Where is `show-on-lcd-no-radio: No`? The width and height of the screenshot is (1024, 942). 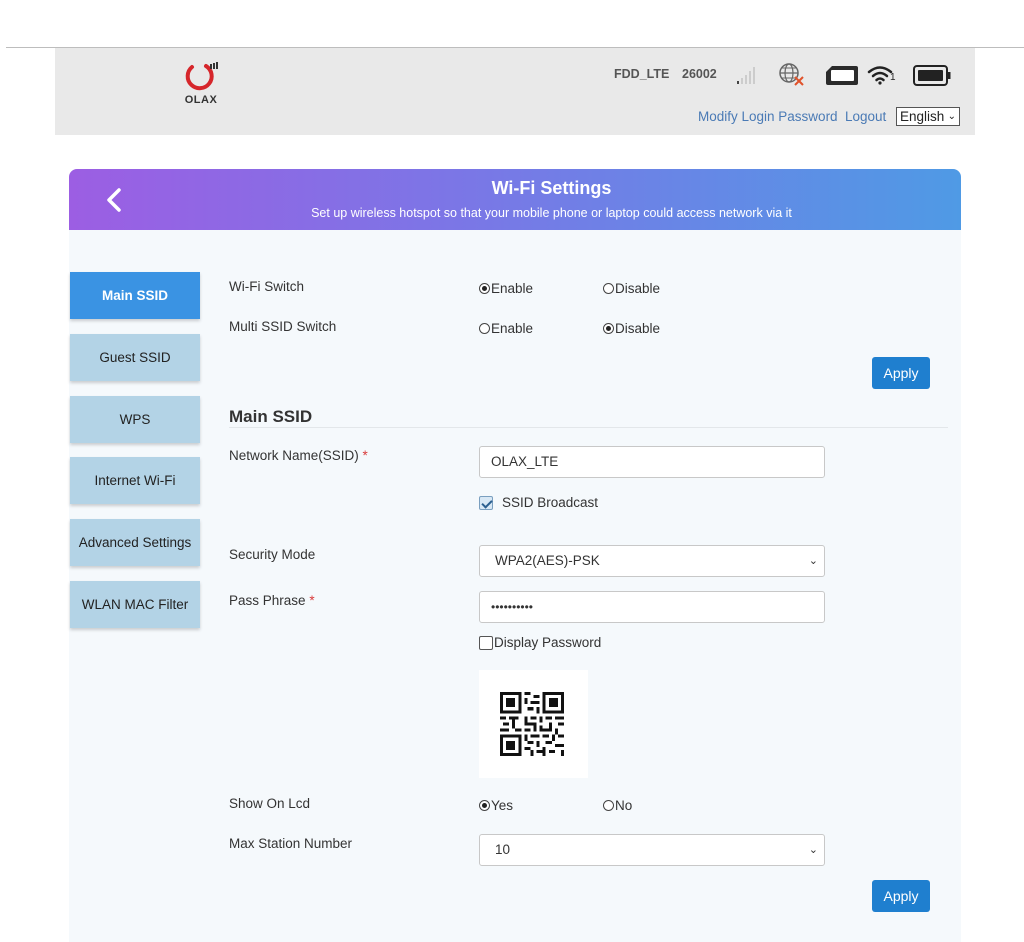 show-on-lcd-no-radio: No is located at coordinates (617, 805).